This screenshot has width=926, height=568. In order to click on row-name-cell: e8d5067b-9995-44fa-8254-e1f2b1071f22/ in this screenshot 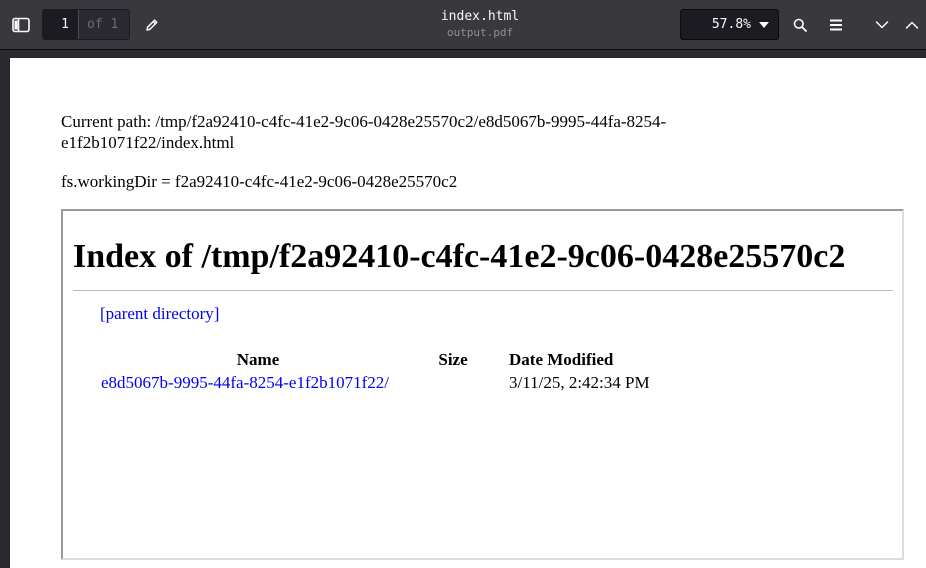, I will do `click(258, 382)`.